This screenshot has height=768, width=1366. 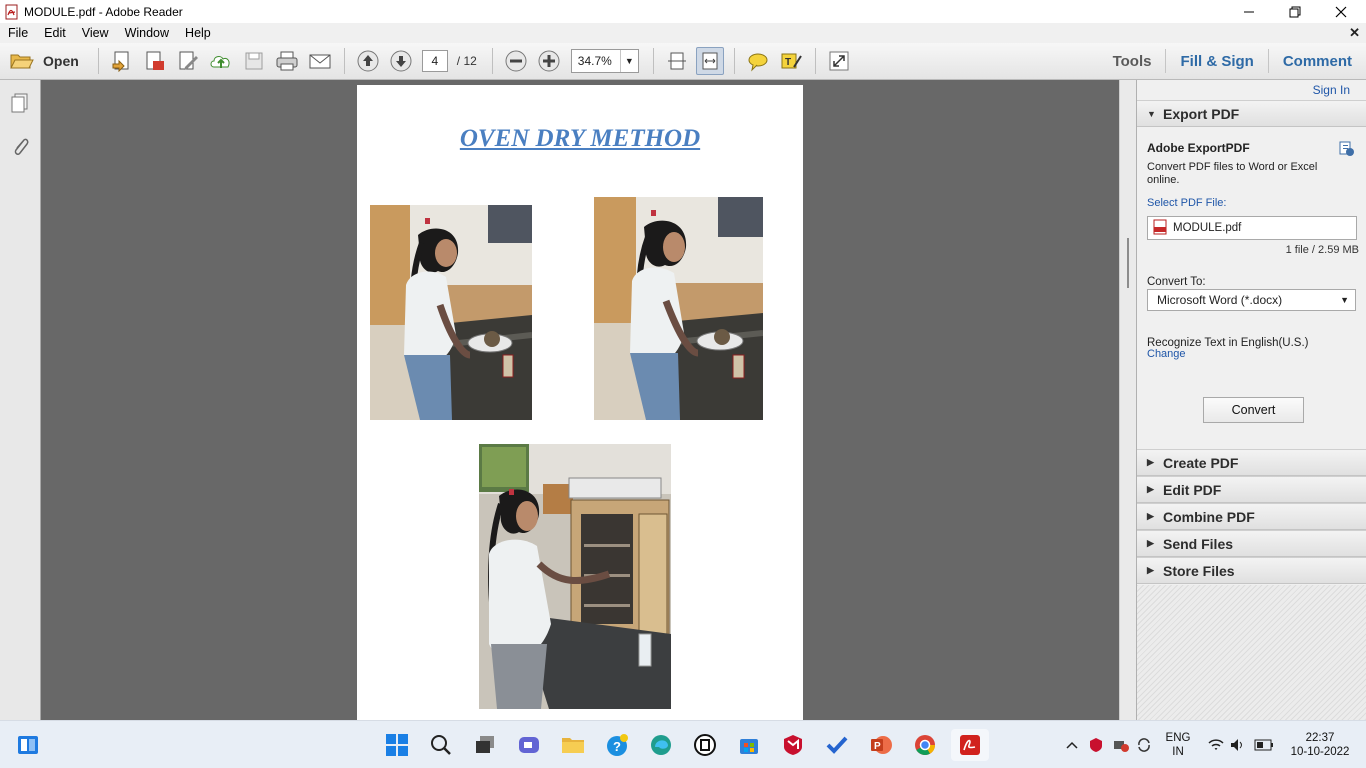 I want to click on comment-pane-link: Comment, so click(x=1317, y=61).